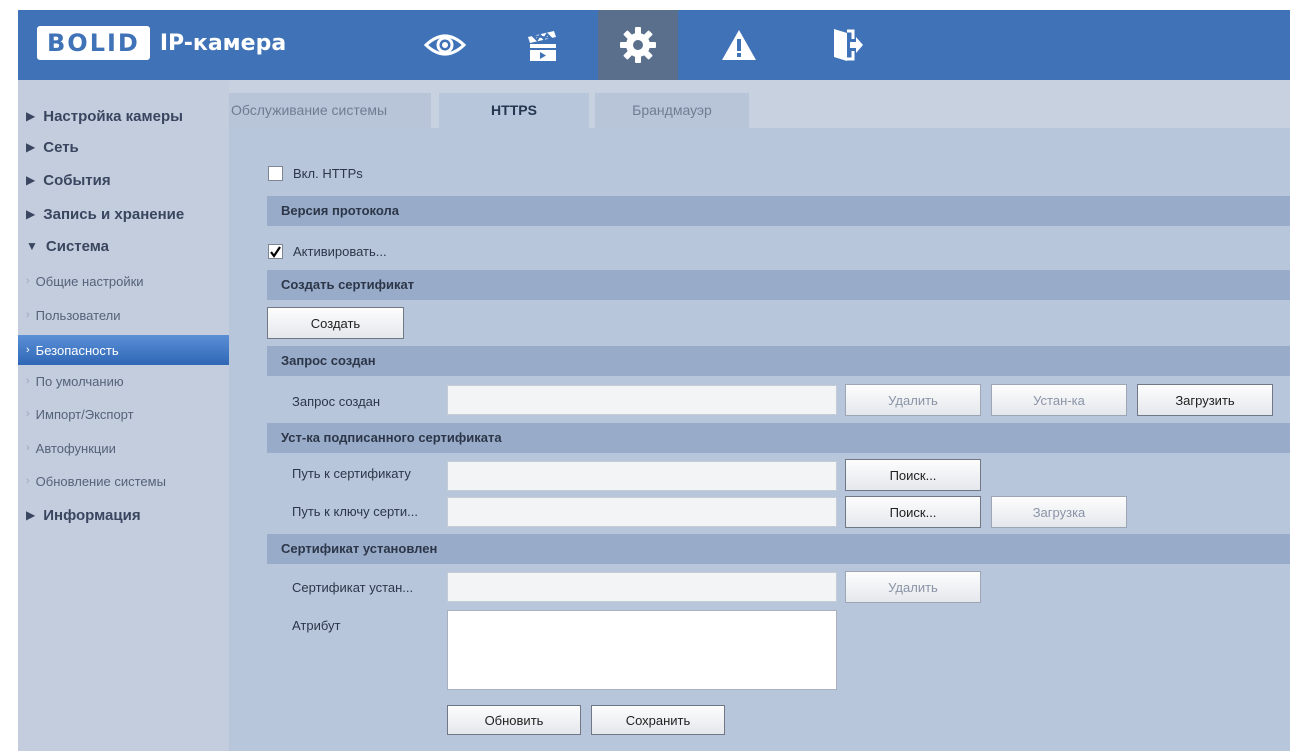  What do you see at coordinates (658, 720) in the screenshot?
I see `save-button: Сохранить` at bounding box center [658, 720].